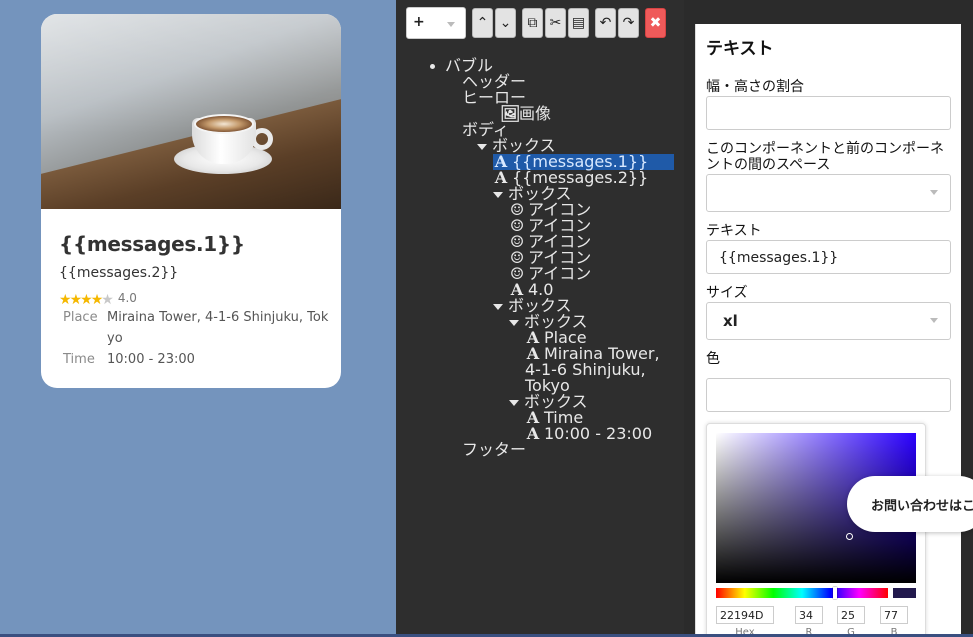  I want to click on tree-node-label: Miraina Tower, 4-1-6 Shinjuku, Tokyo, so click(592, 369).